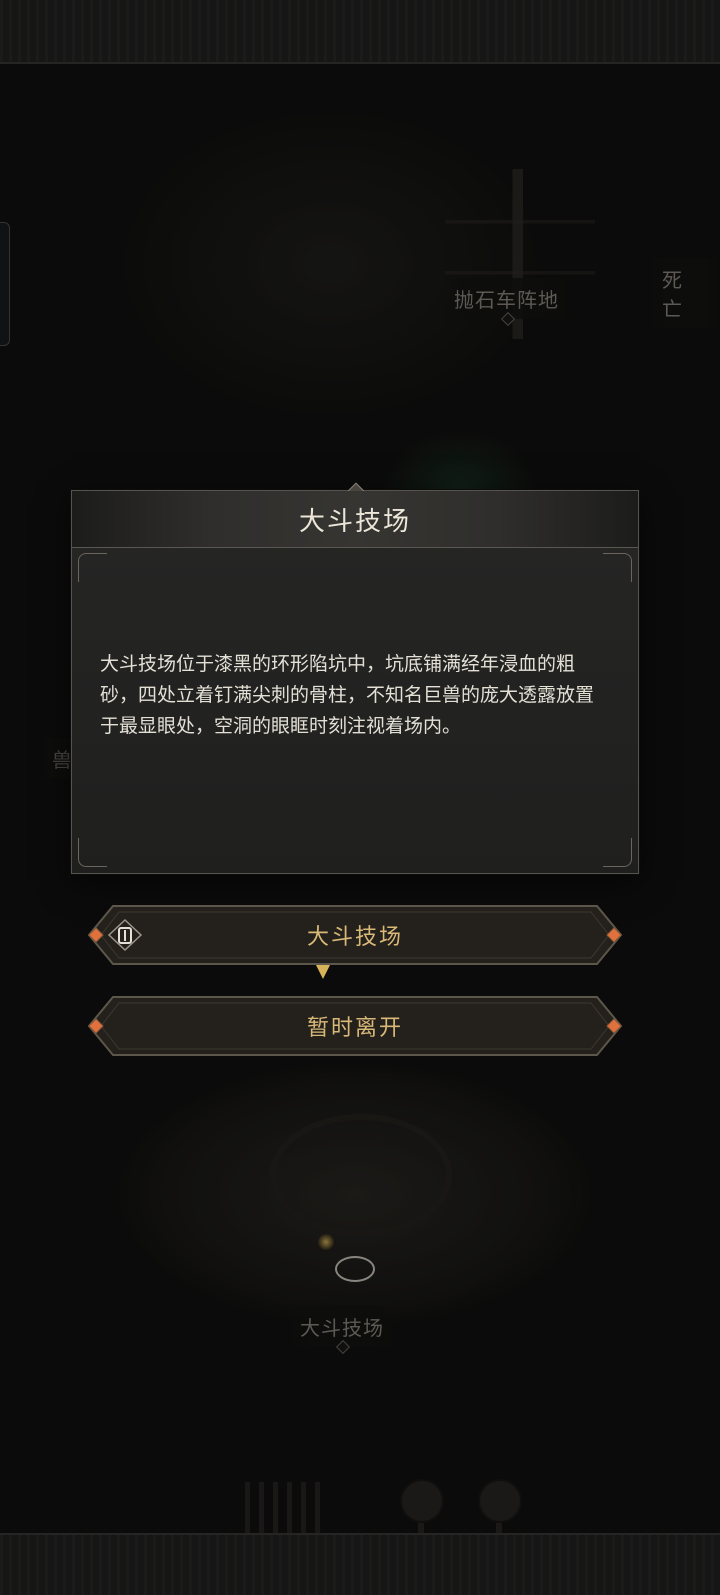  I want to click on dialog-header: 大斗技场, so click(355, 519).